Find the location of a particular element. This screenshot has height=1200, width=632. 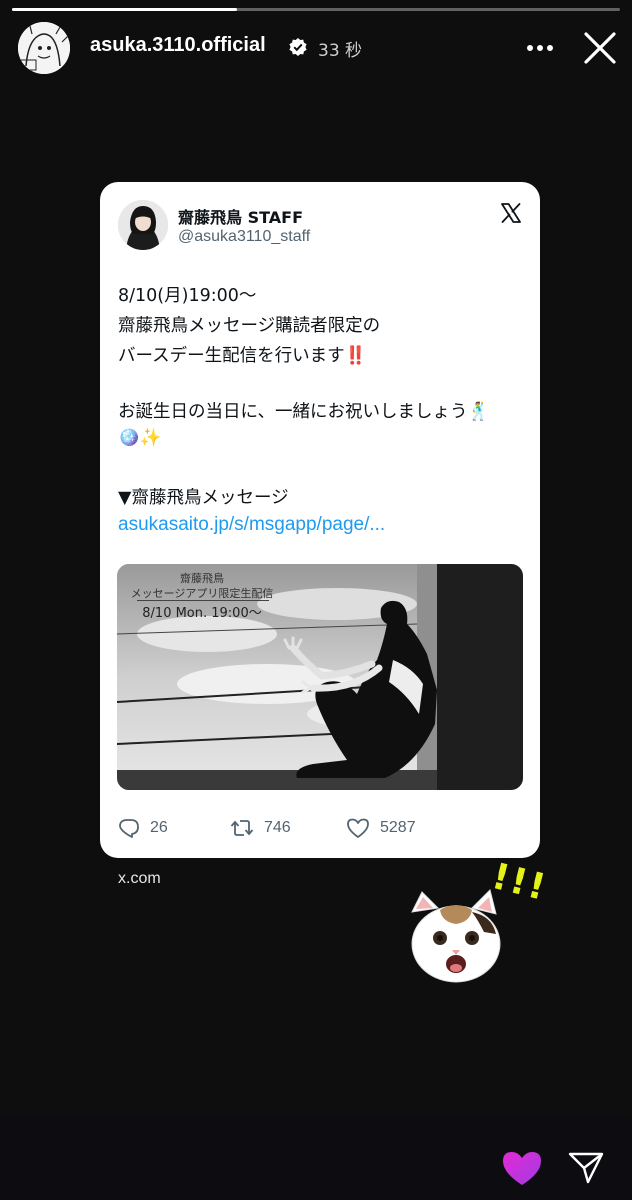

tweet-text-line: 8/10(月)19:00〜 is located at coordinates (187, 296).